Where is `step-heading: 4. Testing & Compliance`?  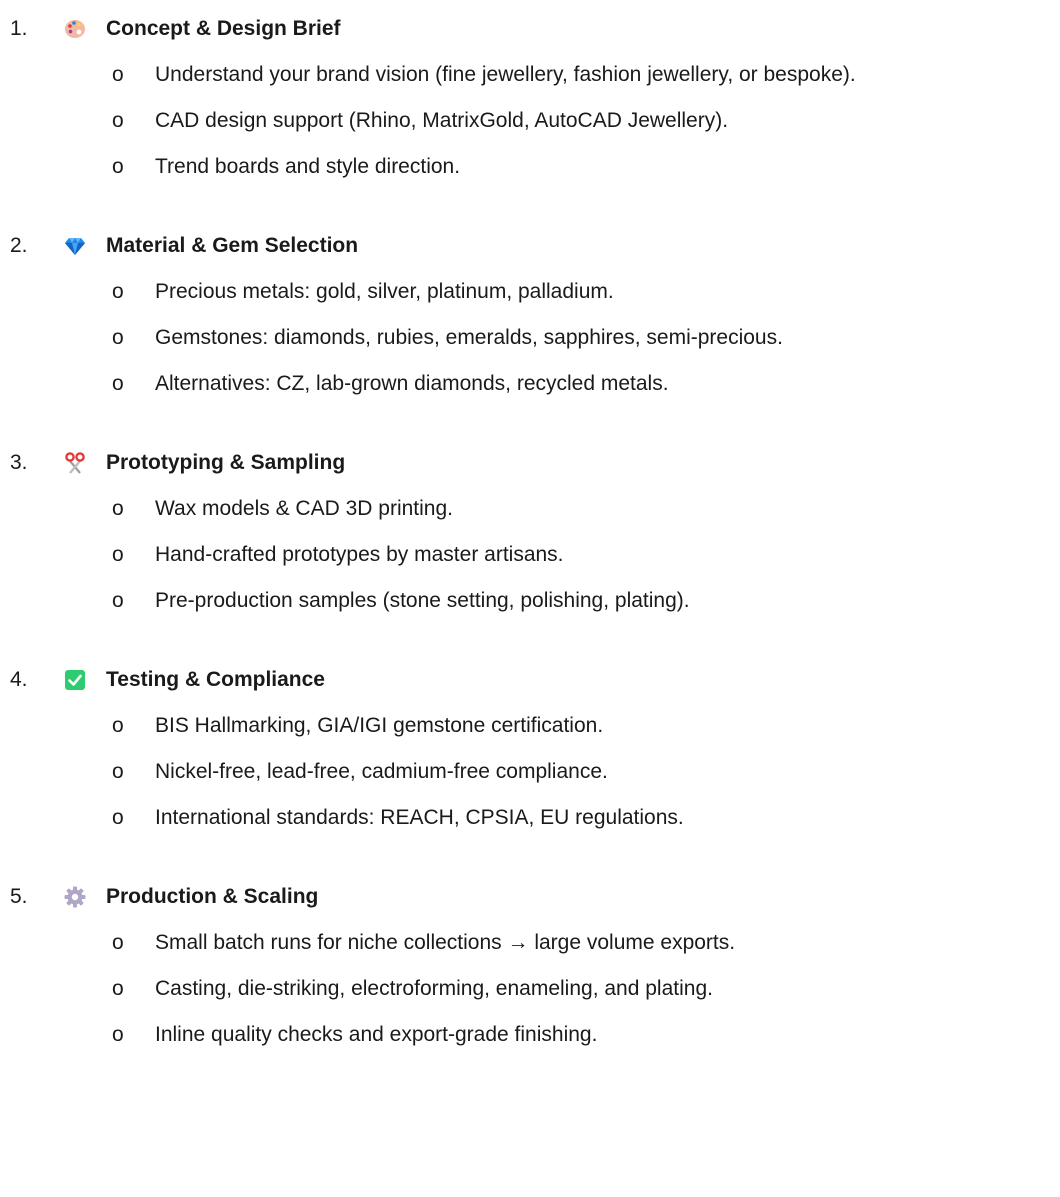
step-heading: 4. Testing & Compliance is located at coordinates (530, 680).